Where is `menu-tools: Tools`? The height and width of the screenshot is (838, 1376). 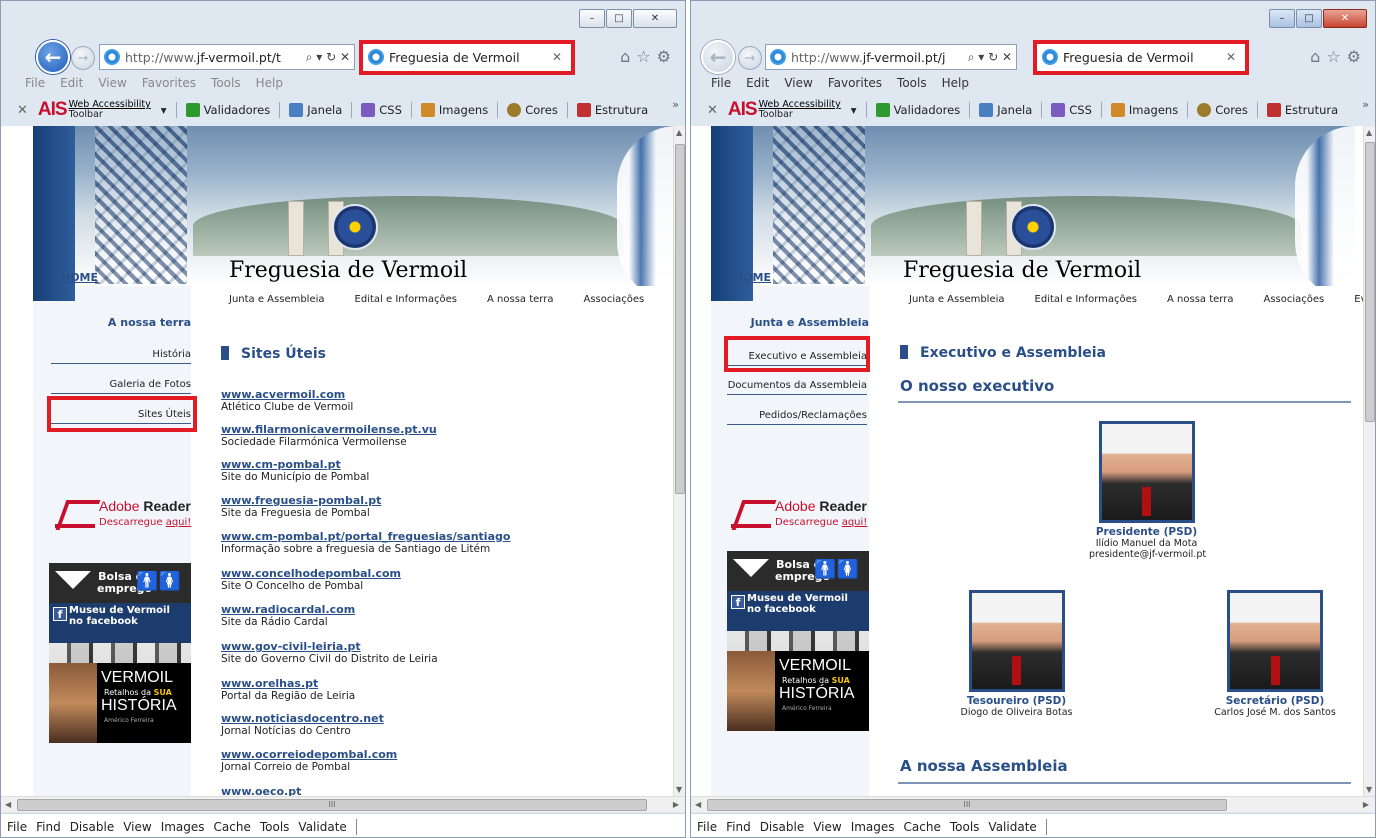
menu-tools: Tools is located at coordinates (226, 83).